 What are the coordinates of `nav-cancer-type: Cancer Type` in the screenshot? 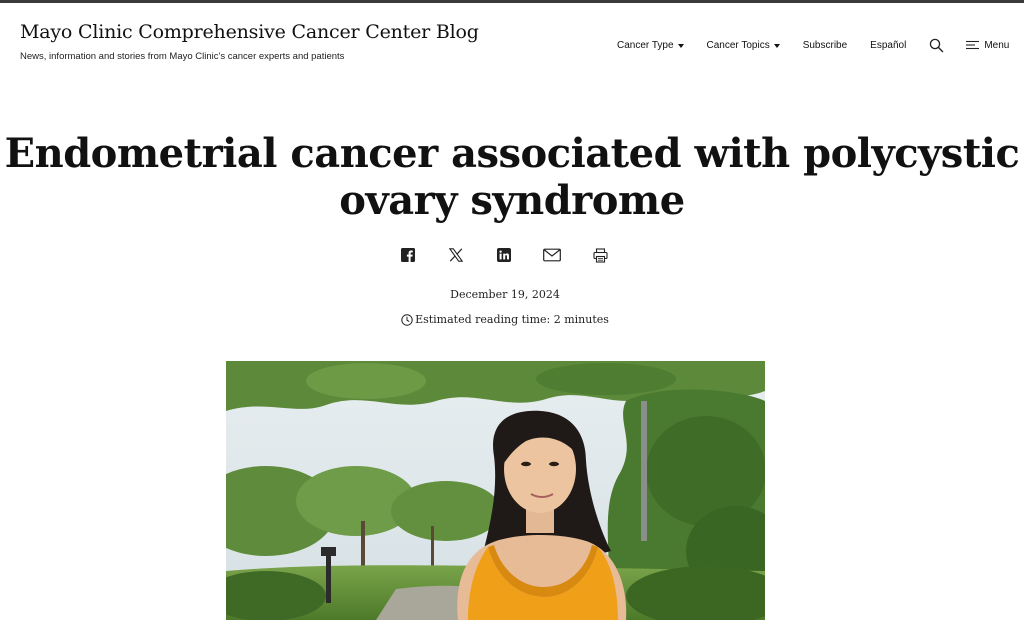 It's located at (650, 45).